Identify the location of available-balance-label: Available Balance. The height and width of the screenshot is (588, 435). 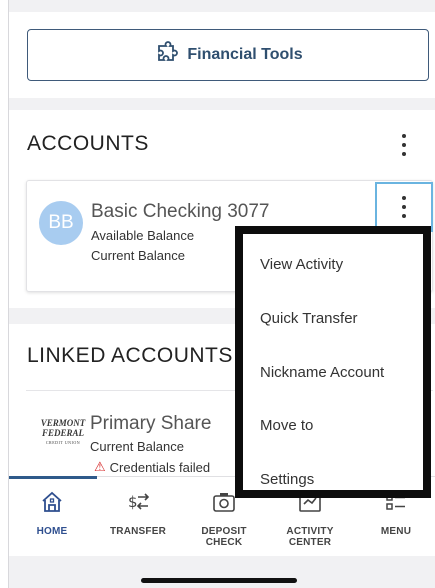
(143, 235).